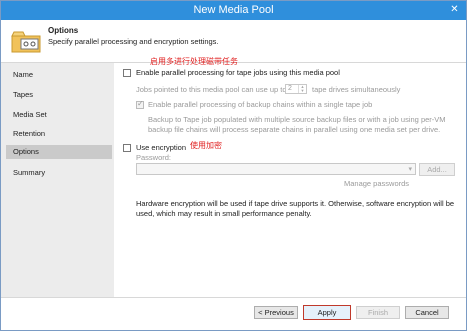 The width and height of the screenshot is (467, 331). I want to click on annotation-encryption: 使用加密, so click(206, 145).